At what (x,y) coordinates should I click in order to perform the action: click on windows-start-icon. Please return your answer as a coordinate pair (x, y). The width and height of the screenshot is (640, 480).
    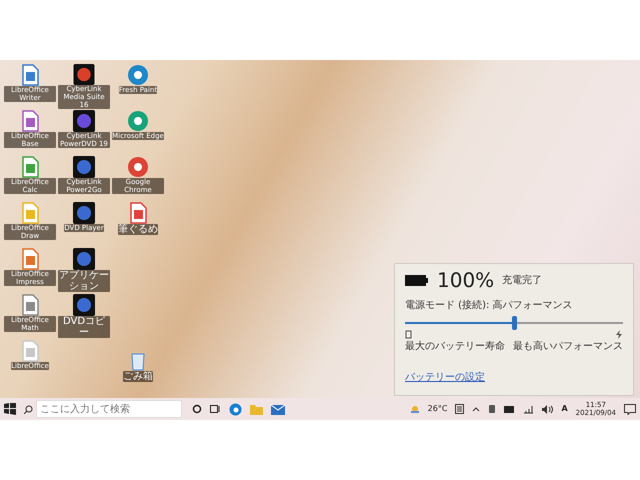
    Looking at the image, I should click on (10, 409).